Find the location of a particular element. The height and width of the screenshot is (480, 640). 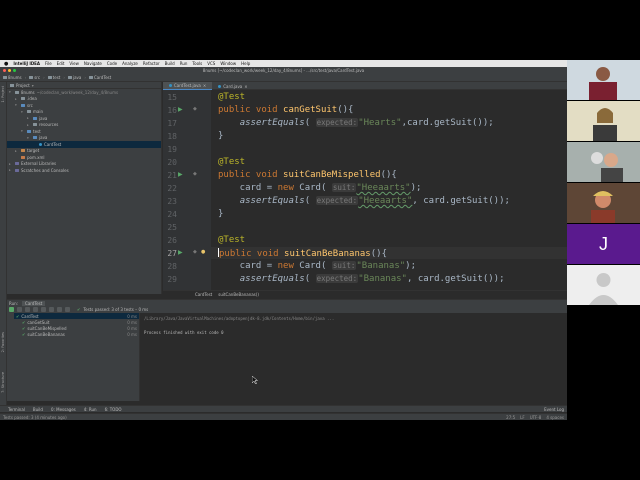

run-toolbar: ✔ Tests passed: 3 of 3 tests – 0 ms is located at coordinates (287, 309).